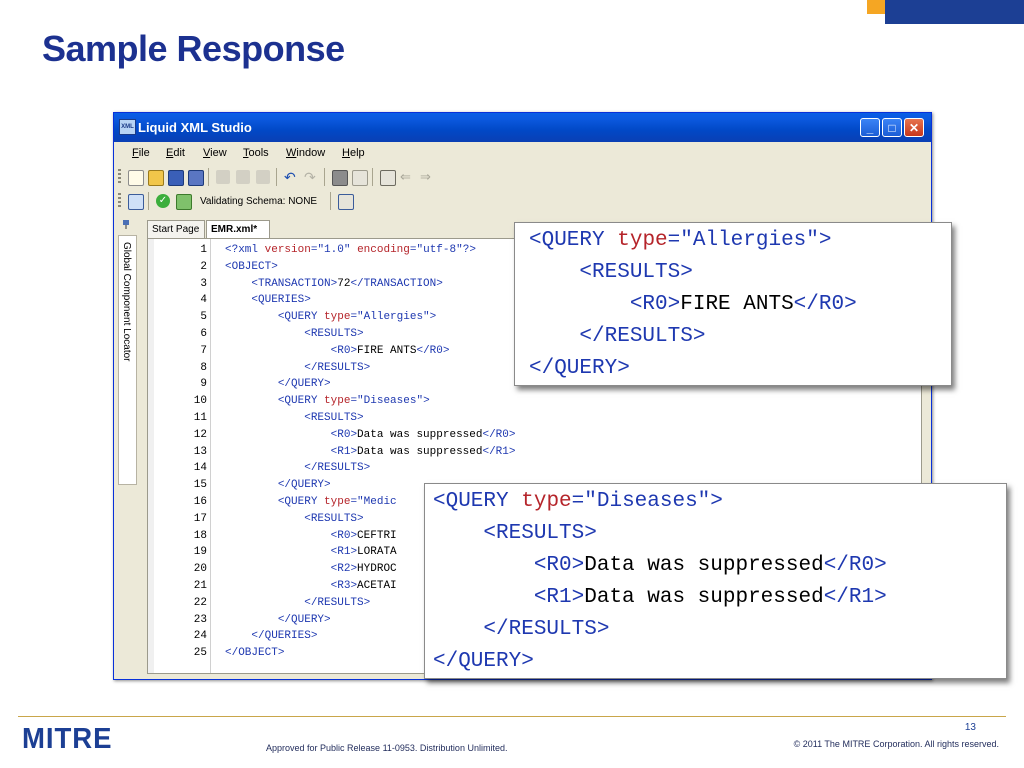 This screenshot has width=1024, height=768. Describe the element at coordinates (390, 350) in the screenshot. I see `code-text: <R0>FIRE ANTS</R0>` at that location.